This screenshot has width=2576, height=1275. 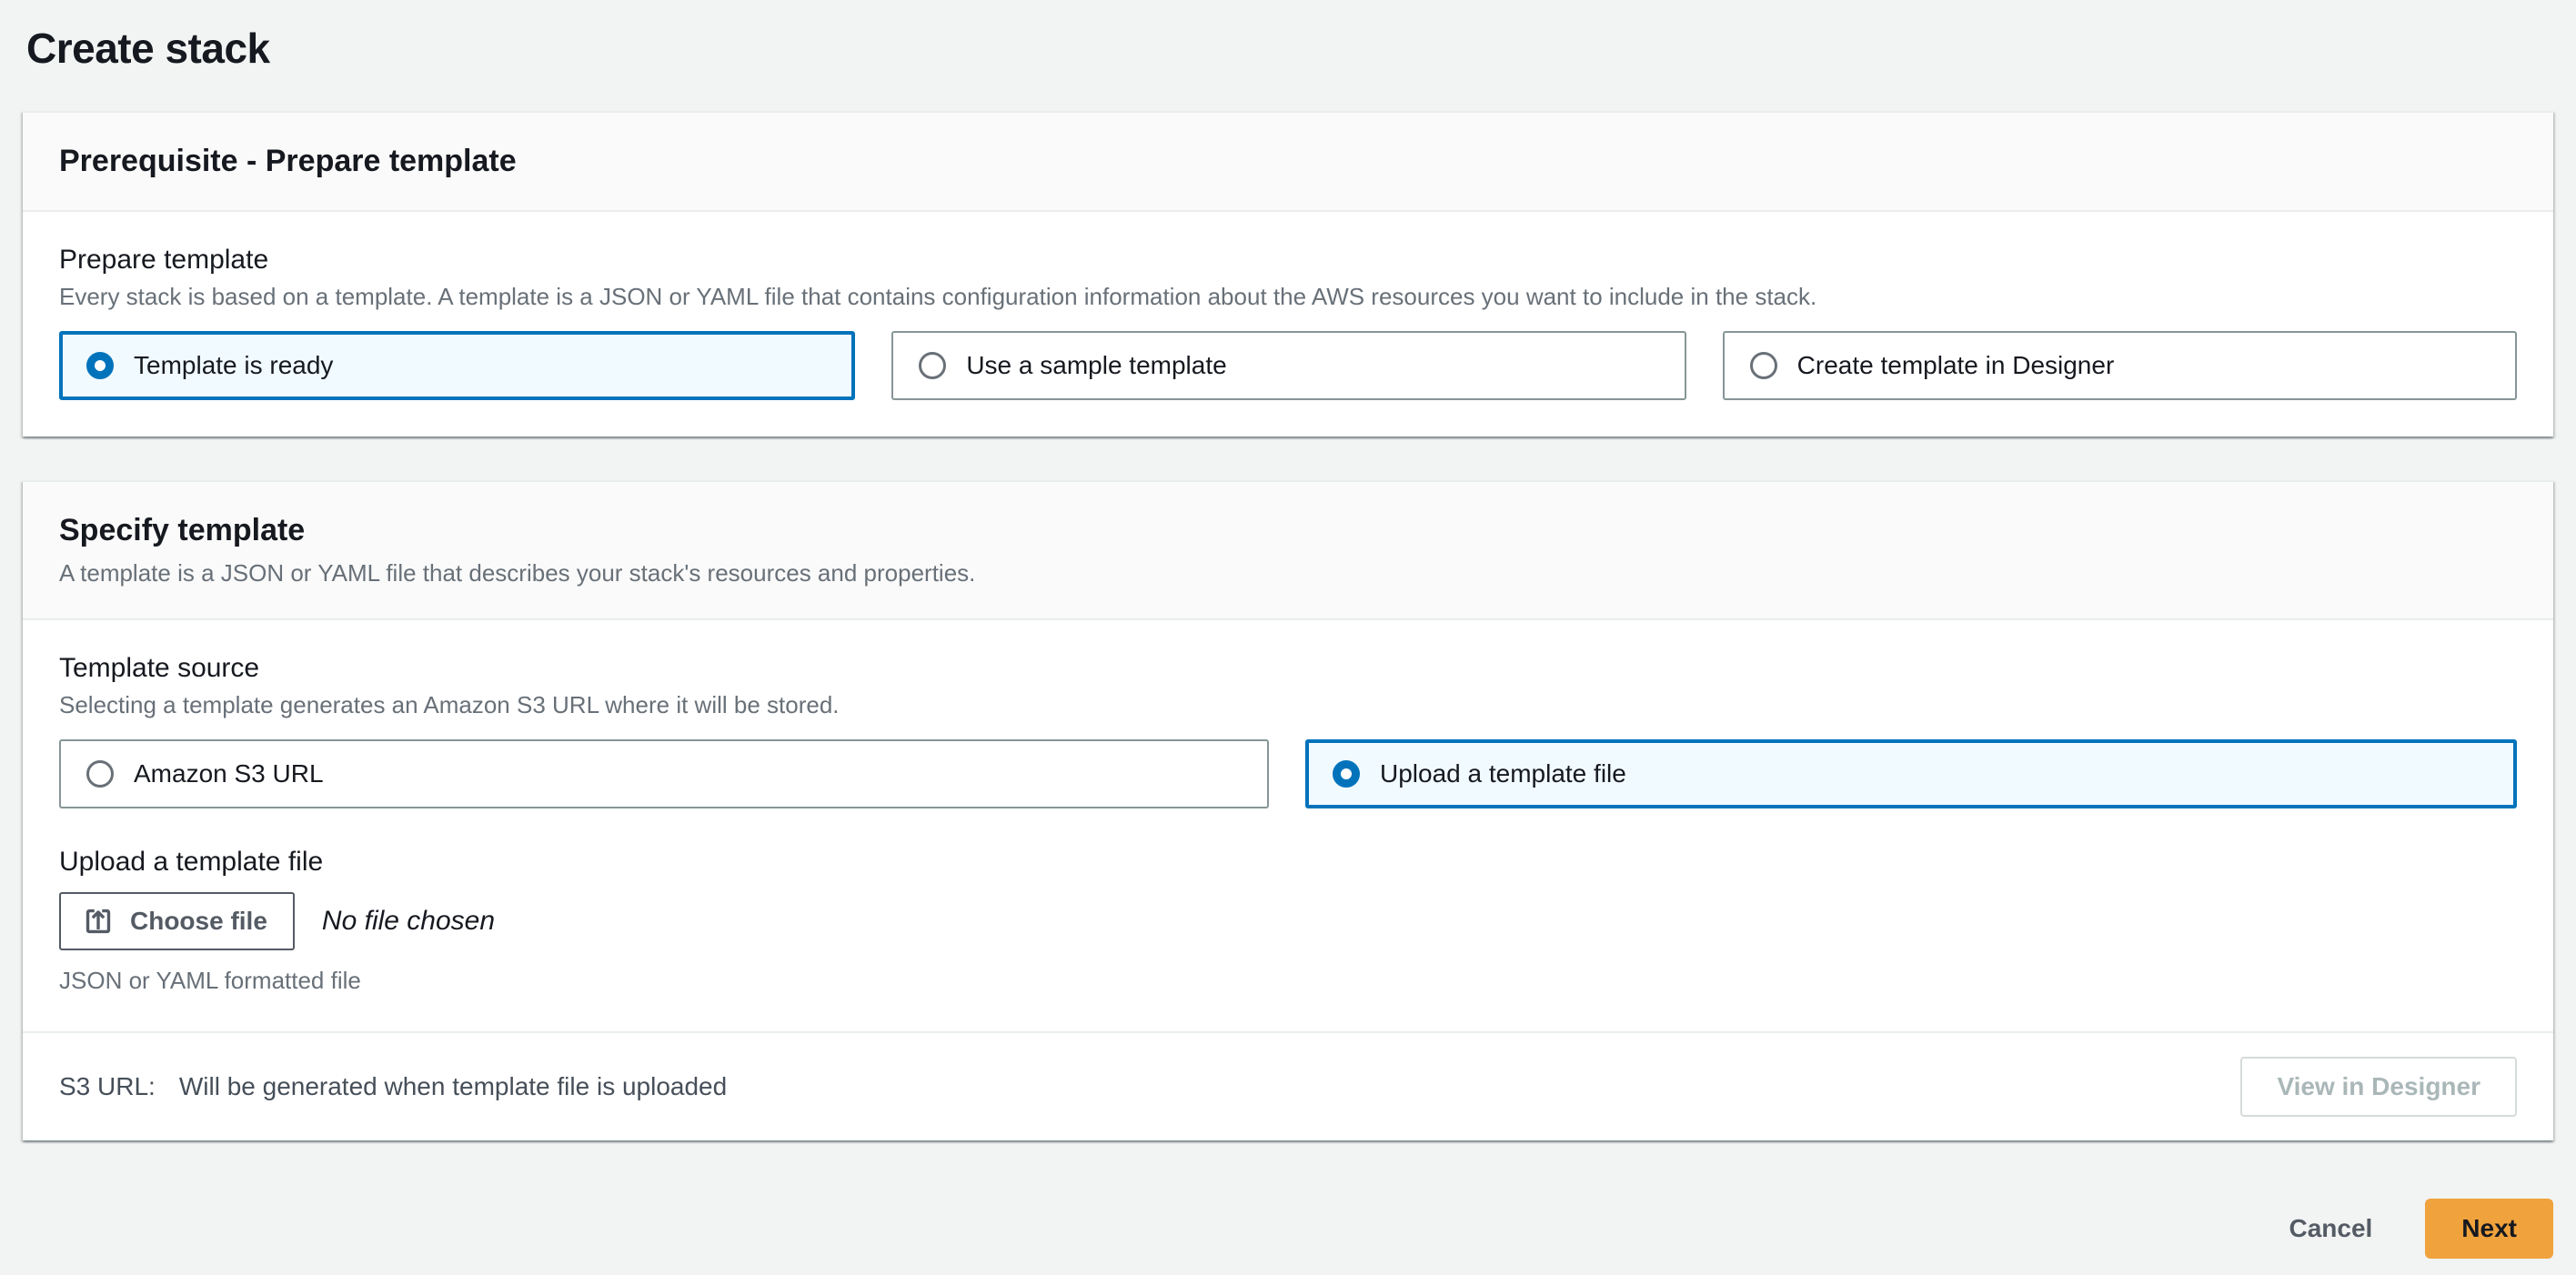 I want to click on option-template-is-ready-label: Template is ready, so click(x=234, y=365).